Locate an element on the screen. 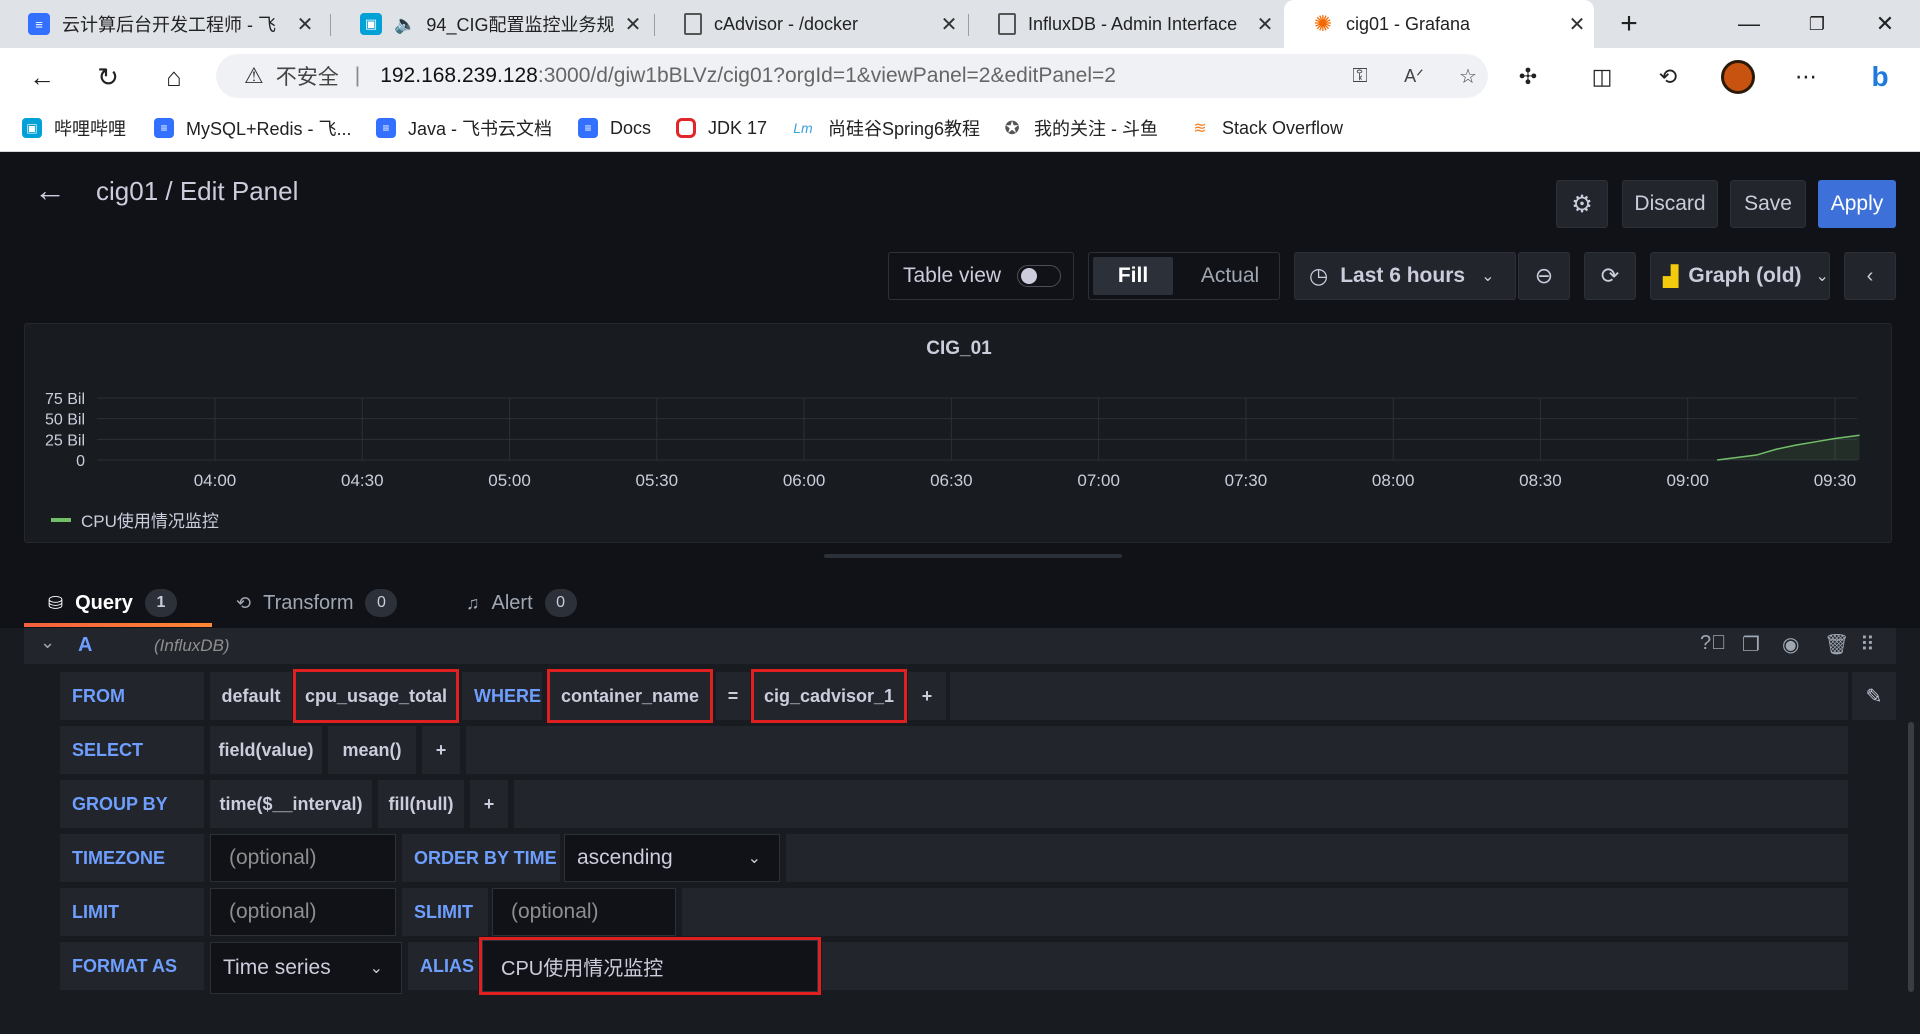 This screenshot has width=1920, height=1034. browser-tab-bilibili: ▣ 🔈 94_CIG配置监控业务规 ✕ is located at coordinates (491, 24).